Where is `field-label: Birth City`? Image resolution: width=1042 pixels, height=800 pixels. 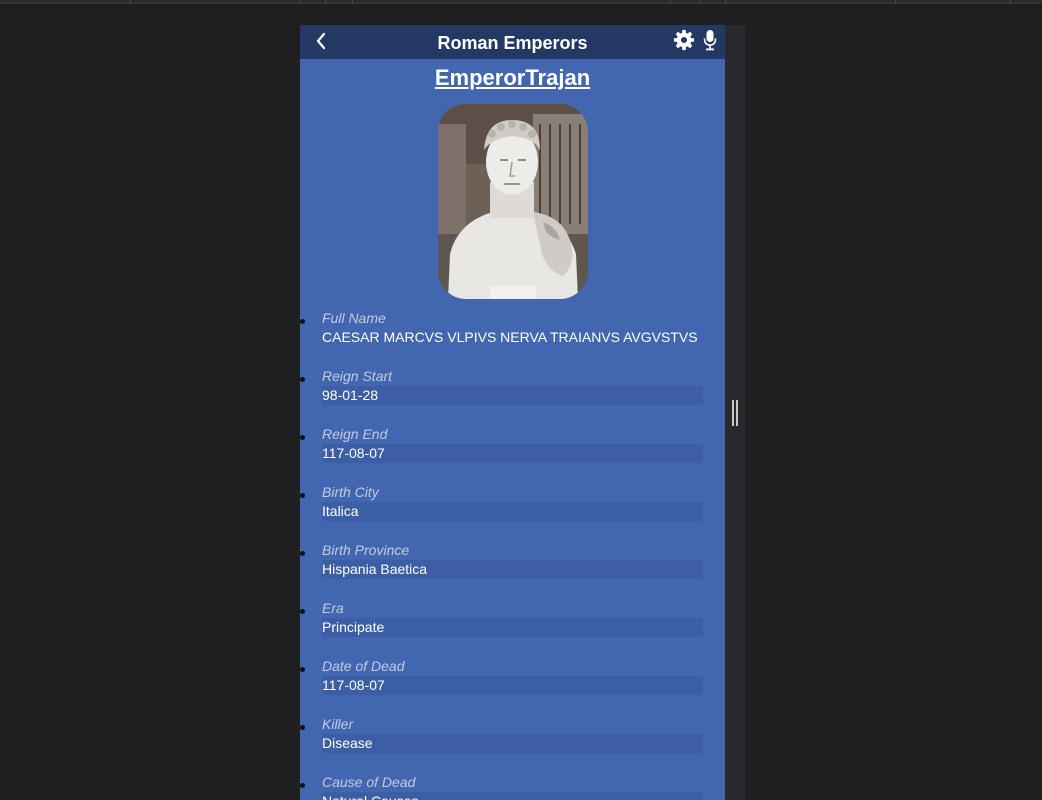
field-label: Birth City is located at coordinates (350, 492).